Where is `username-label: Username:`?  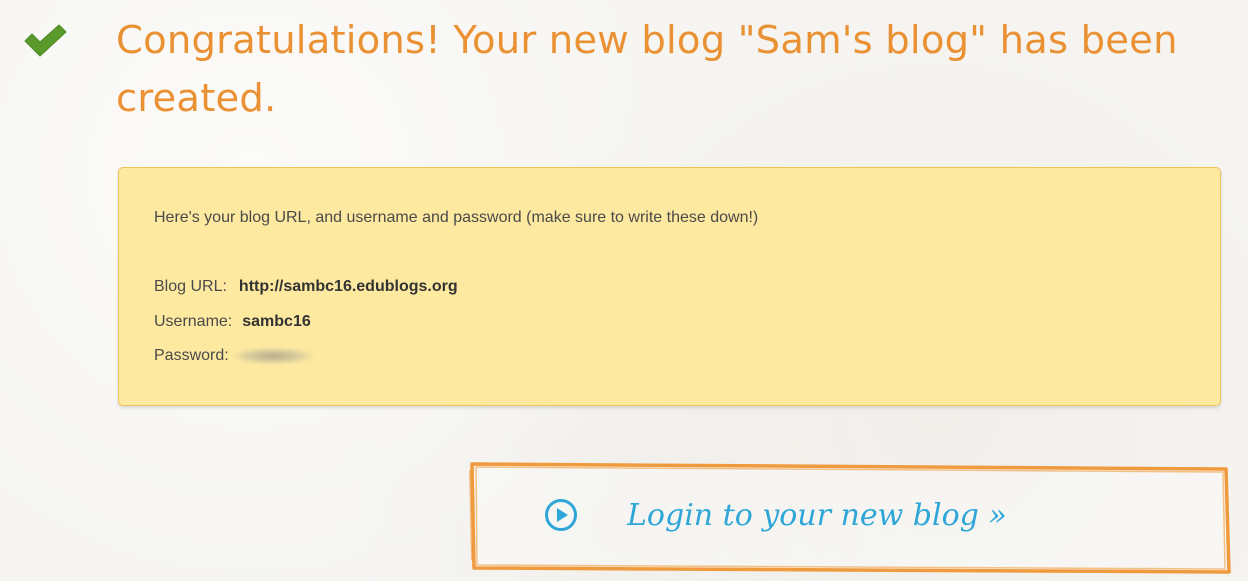
username-label: Username: is located at coordinates (193, 321).